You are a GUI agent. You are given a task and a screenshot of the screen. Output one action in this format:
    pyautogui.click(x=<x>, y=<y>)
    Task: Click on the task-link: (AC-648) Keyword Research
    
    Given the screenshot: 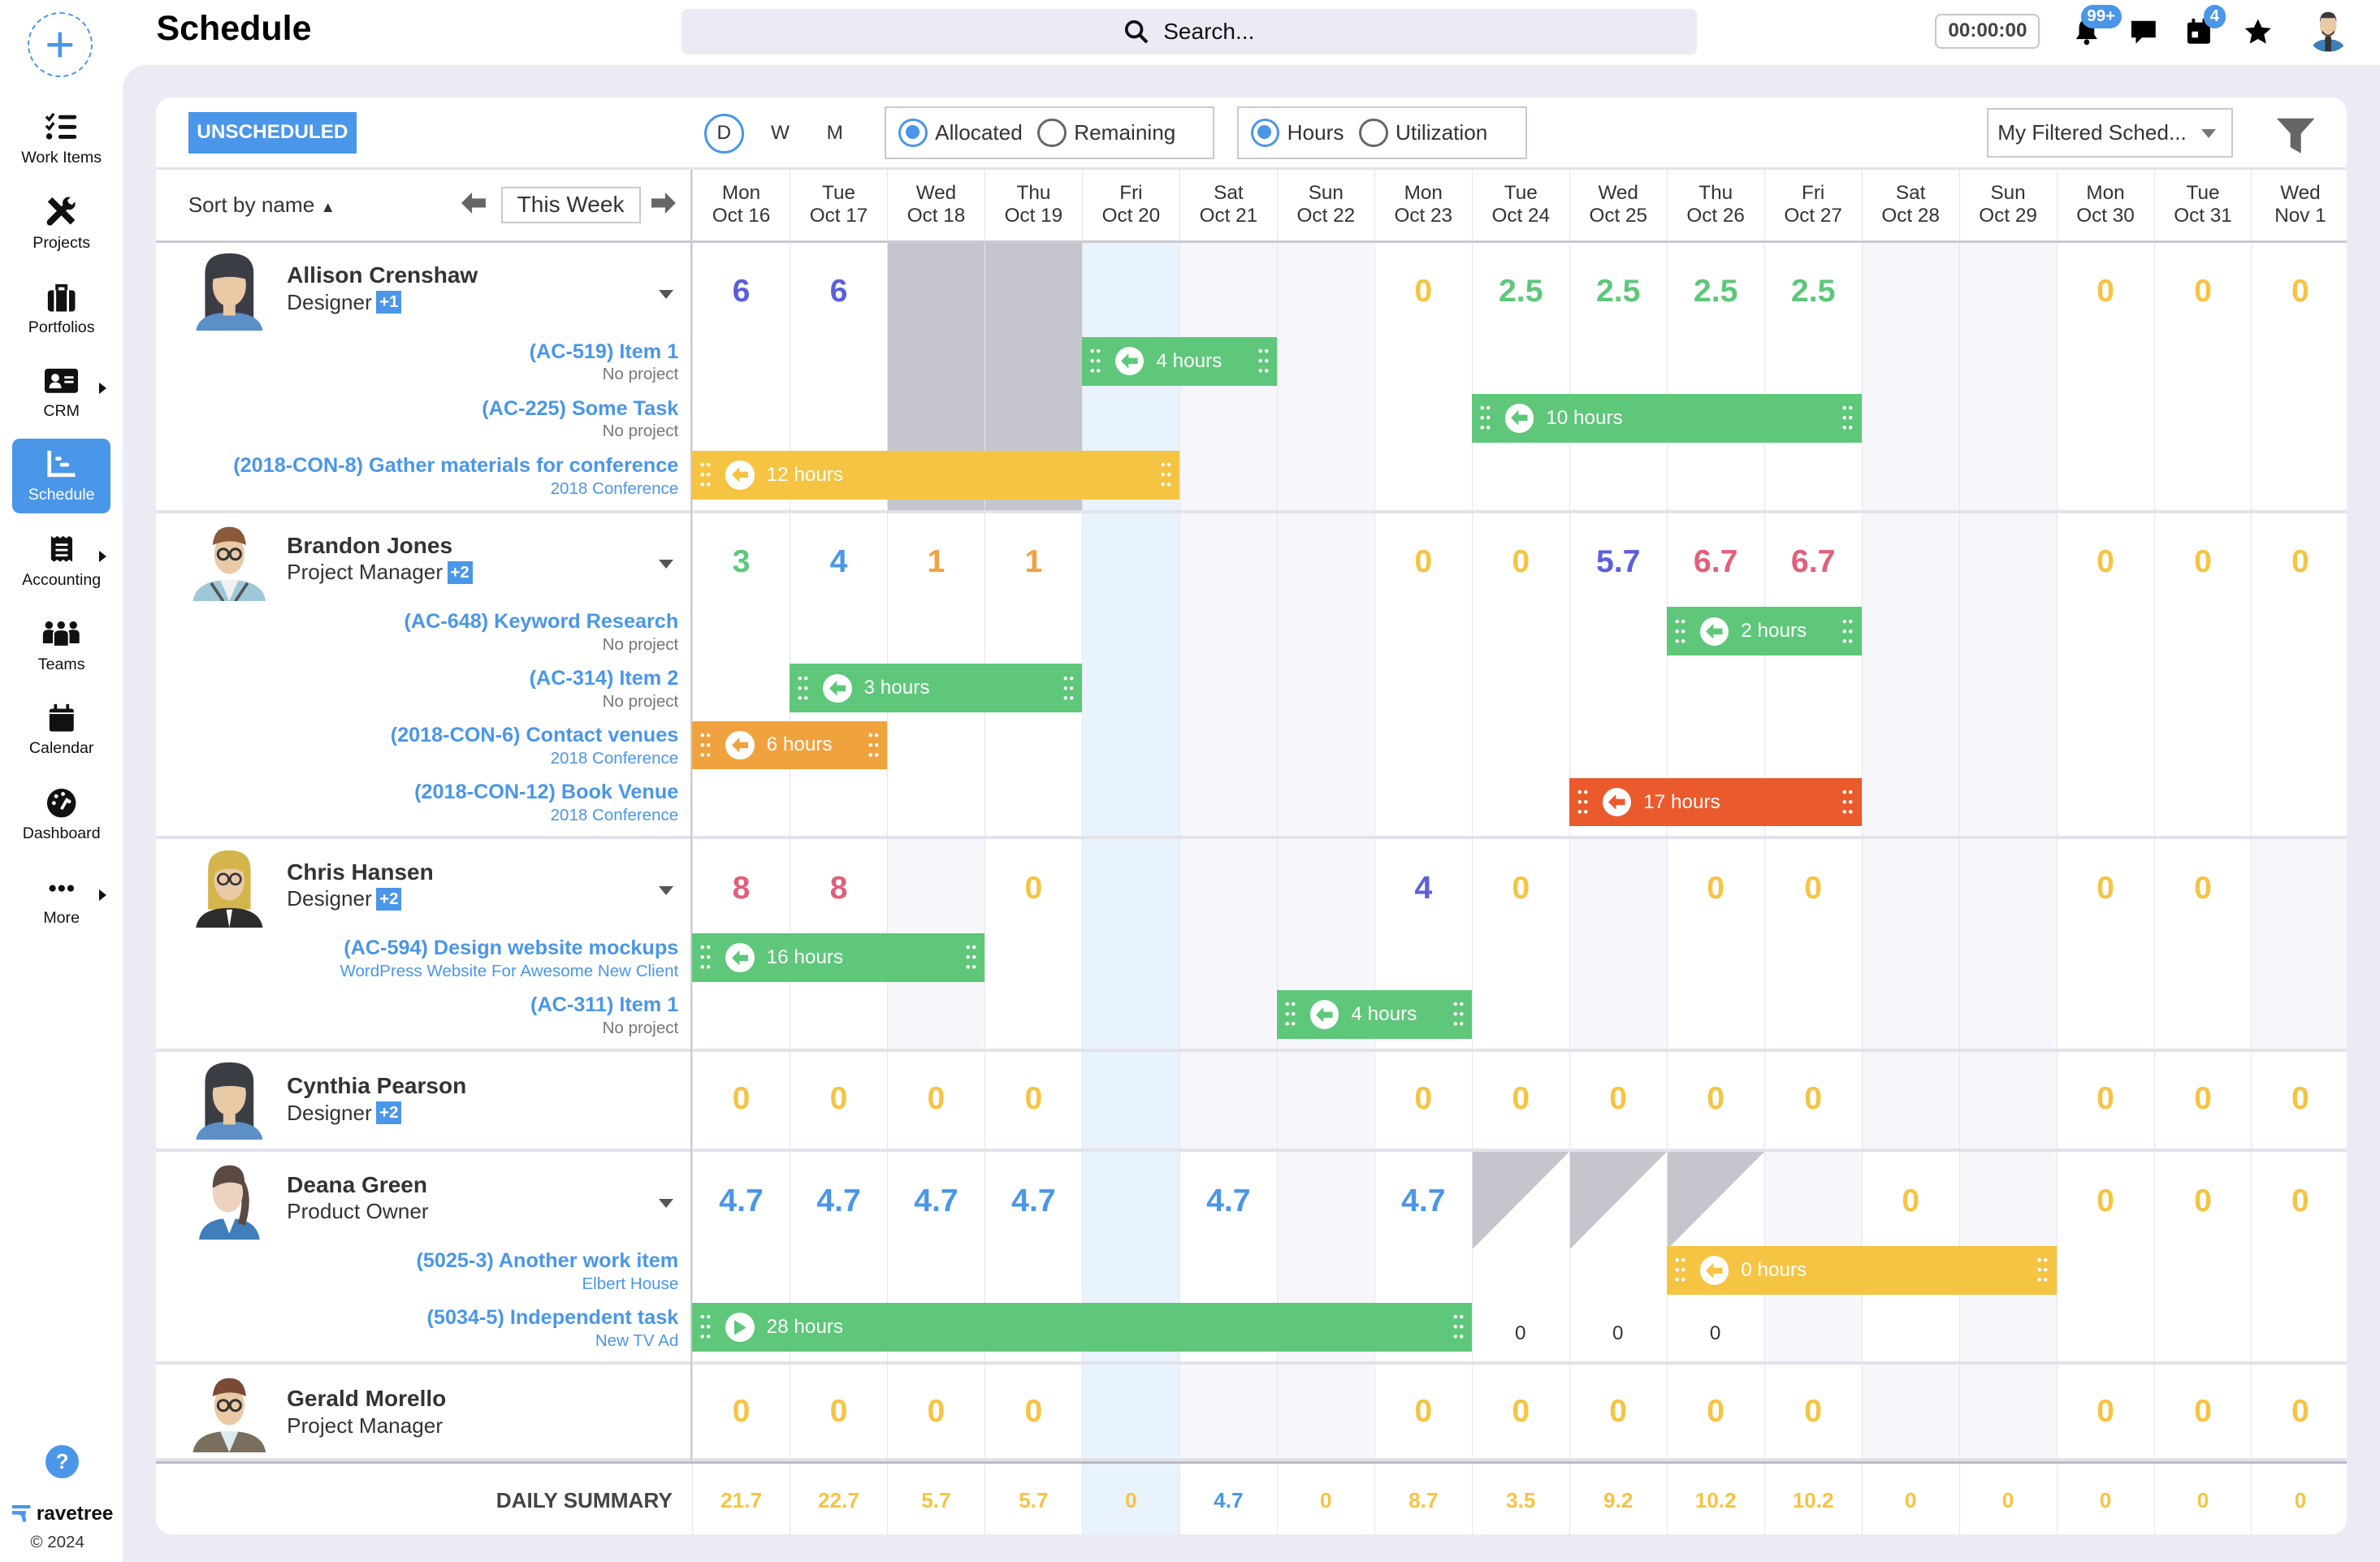 What is the action you would take?
    pyautogui.click(x=541, y=622)
    